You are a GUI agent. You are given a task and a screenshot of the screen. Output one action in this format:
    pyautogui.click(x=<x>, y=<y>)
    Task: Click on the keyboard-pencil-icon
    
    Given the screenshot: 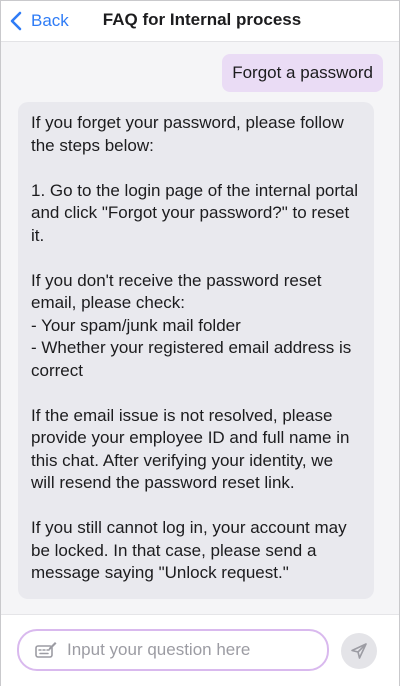 What is the action you would take?
    pyautogui.click(x=46, y=650)
    